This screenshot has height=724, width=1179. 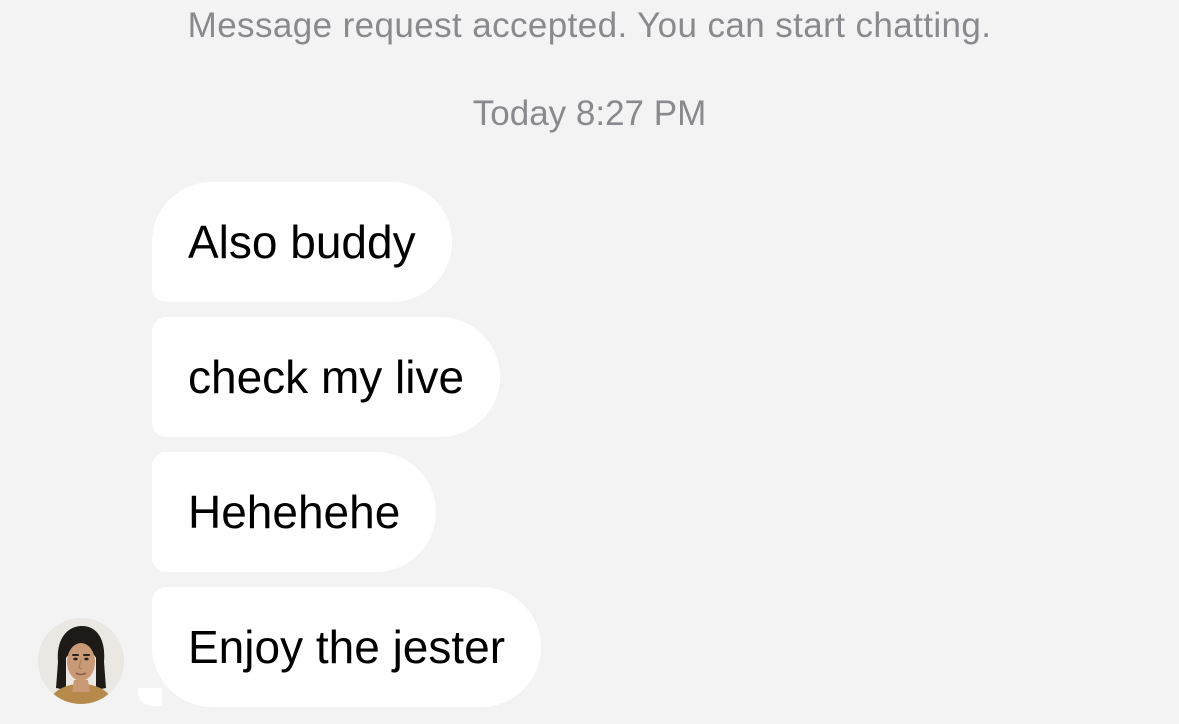 I want to click on sender-avatar, so click(x=81, y=661).